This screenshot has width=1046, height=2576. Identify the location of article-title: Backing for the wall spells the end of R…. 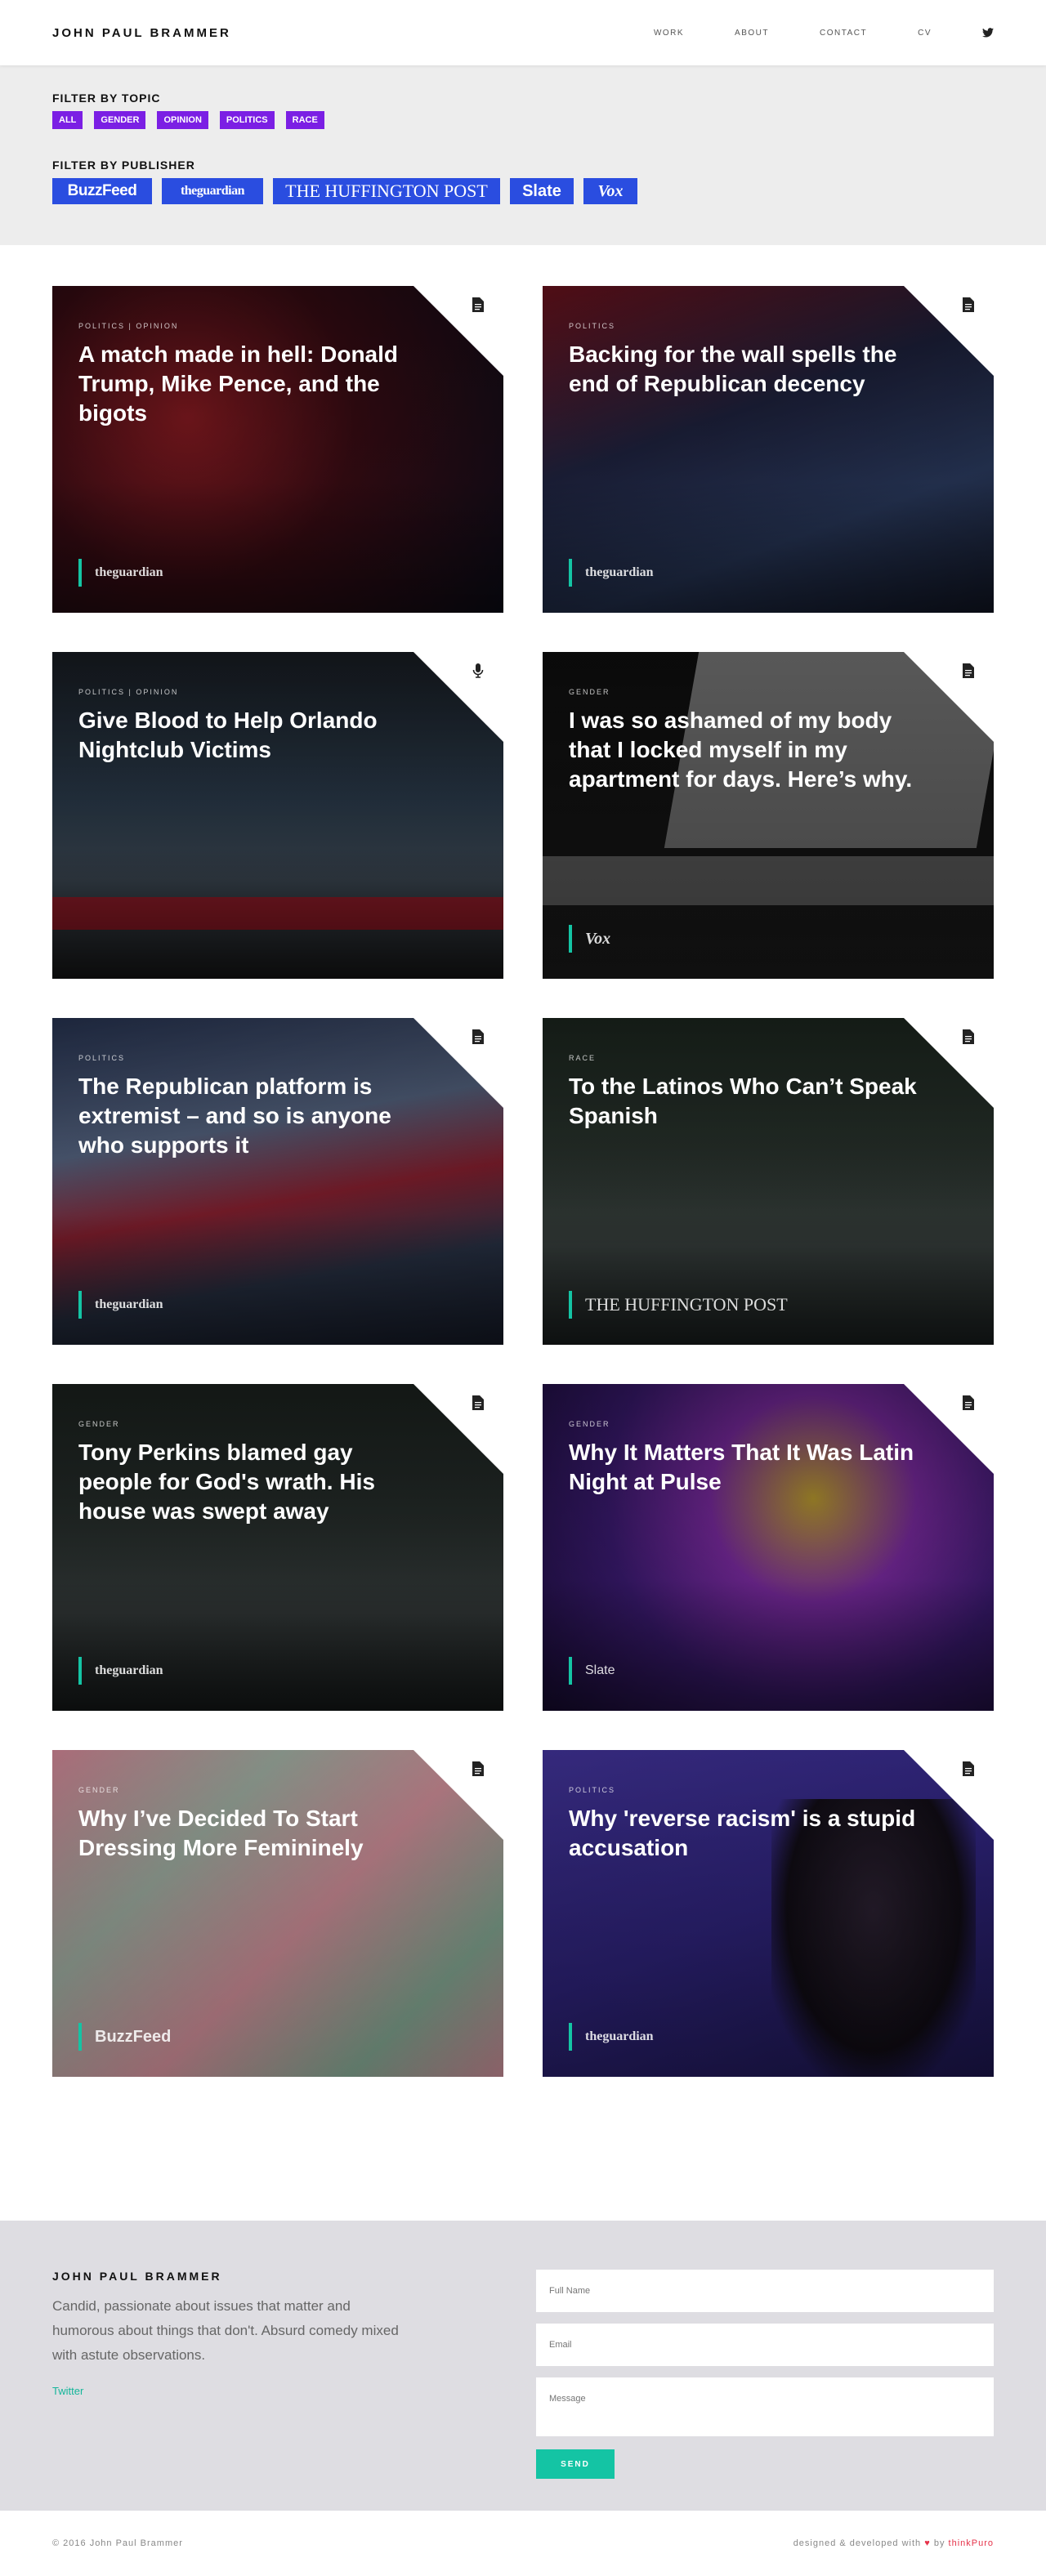
(744, 370).